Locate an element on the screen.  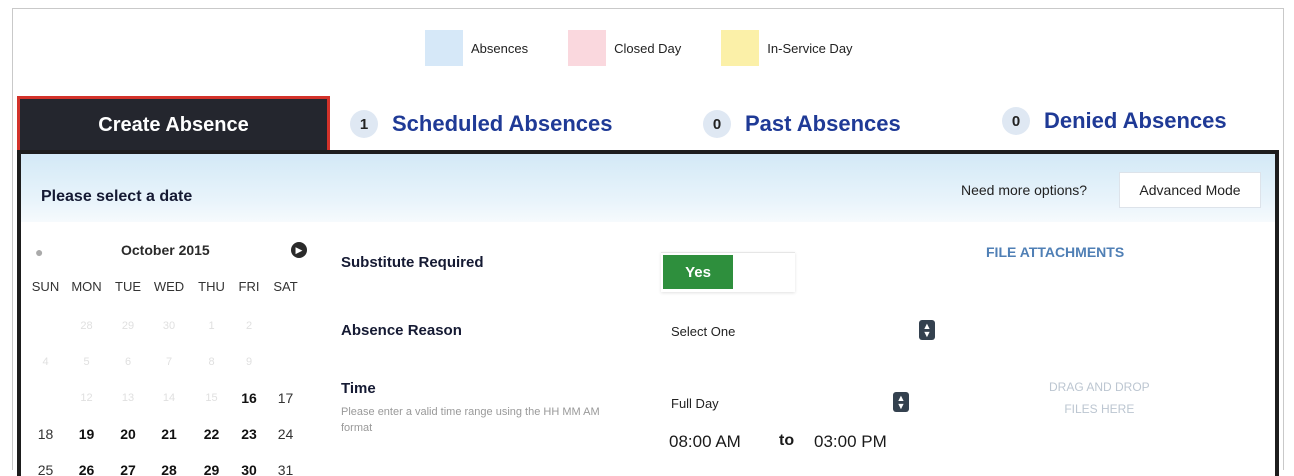
advanced-mode-button: Advanced Mode is located at coordinates (1190, 190).